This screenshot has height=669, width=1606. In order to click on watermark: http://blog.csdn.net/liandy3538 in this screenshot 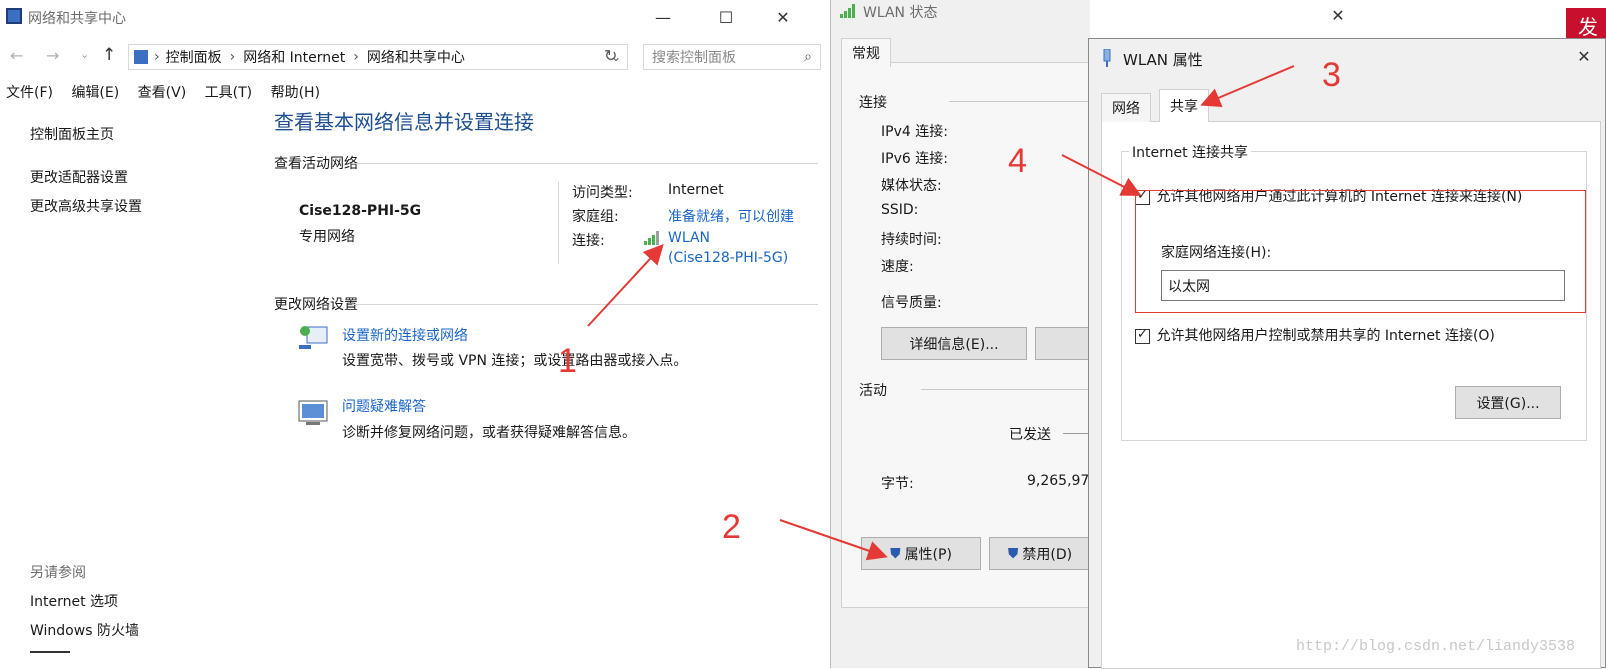, I will do `click(1436, 646)`.